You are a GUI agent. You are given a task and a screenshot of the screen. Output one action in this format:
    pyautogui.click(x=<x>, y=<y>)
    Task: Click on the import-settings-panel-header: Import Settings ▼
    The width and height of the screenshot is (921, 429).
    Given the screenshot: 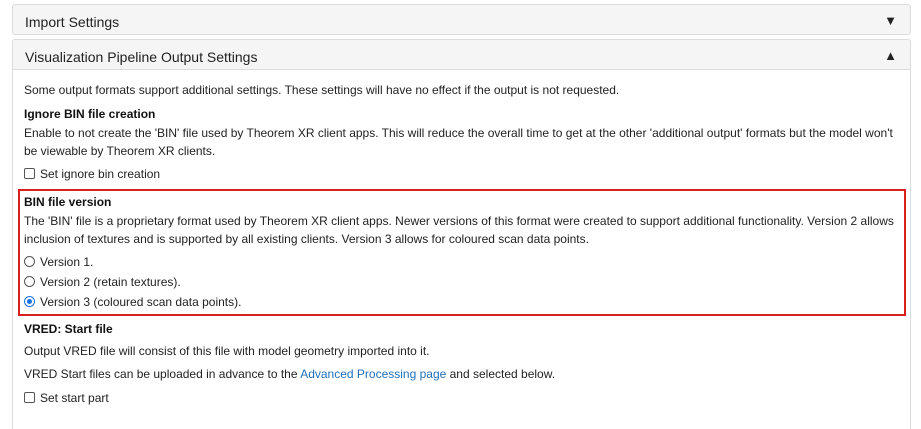 What is the action you would take?
    pyautogui.click(x=461, y=19)
    